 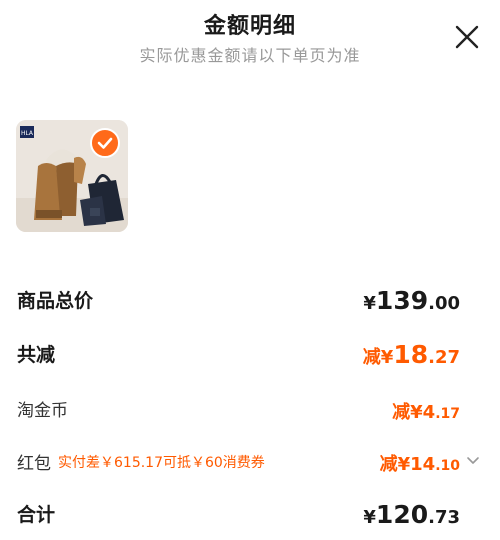 What do you see at coordinates (411, 514) in the screenshot?
I see `sum-amount: ¥120.73` at bounding box center [411, 514].